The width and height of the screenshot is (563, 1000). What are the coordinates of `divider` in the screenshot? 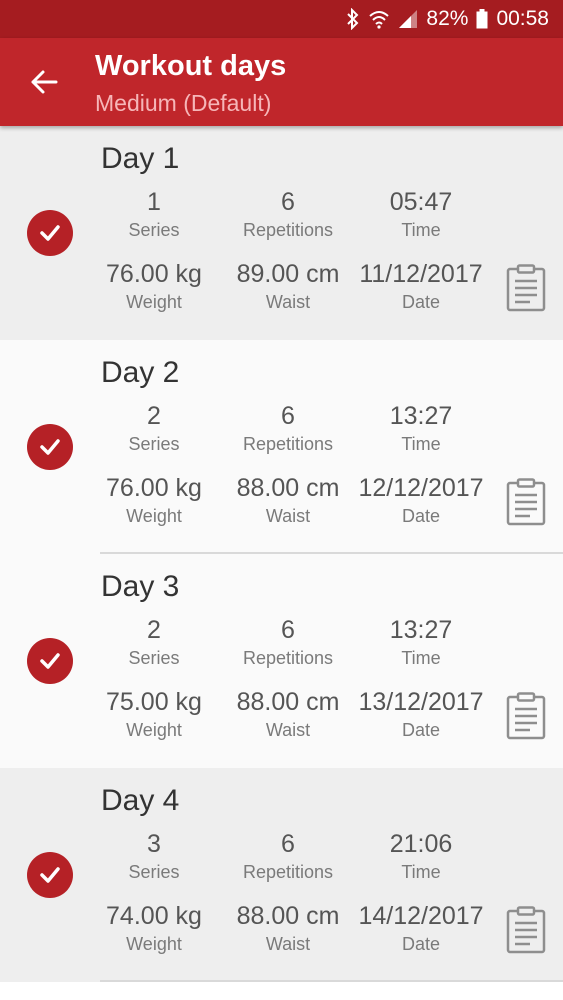 It's located at (331, 981).